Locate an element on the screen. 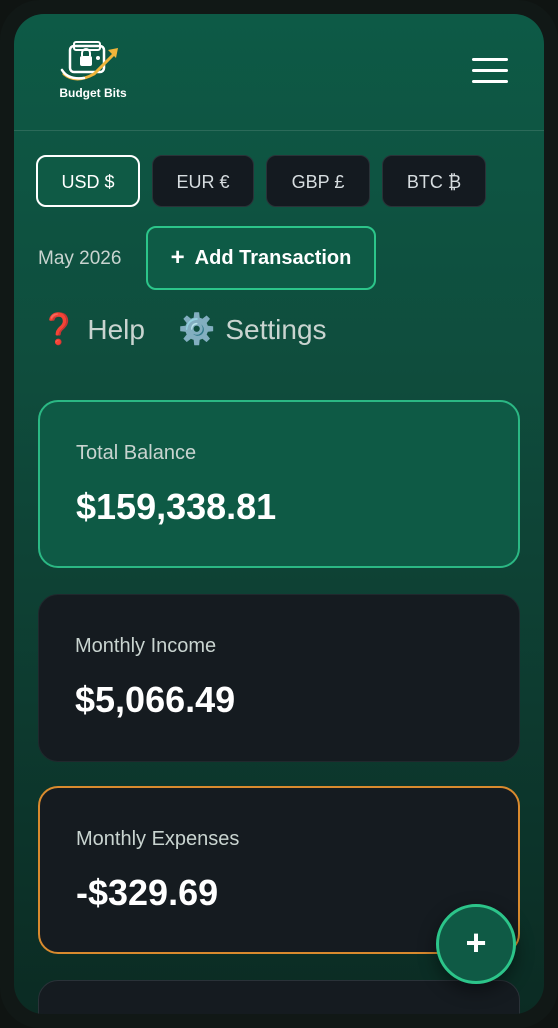  top-bar: Budget Bits is located at coordinates (279, 72).